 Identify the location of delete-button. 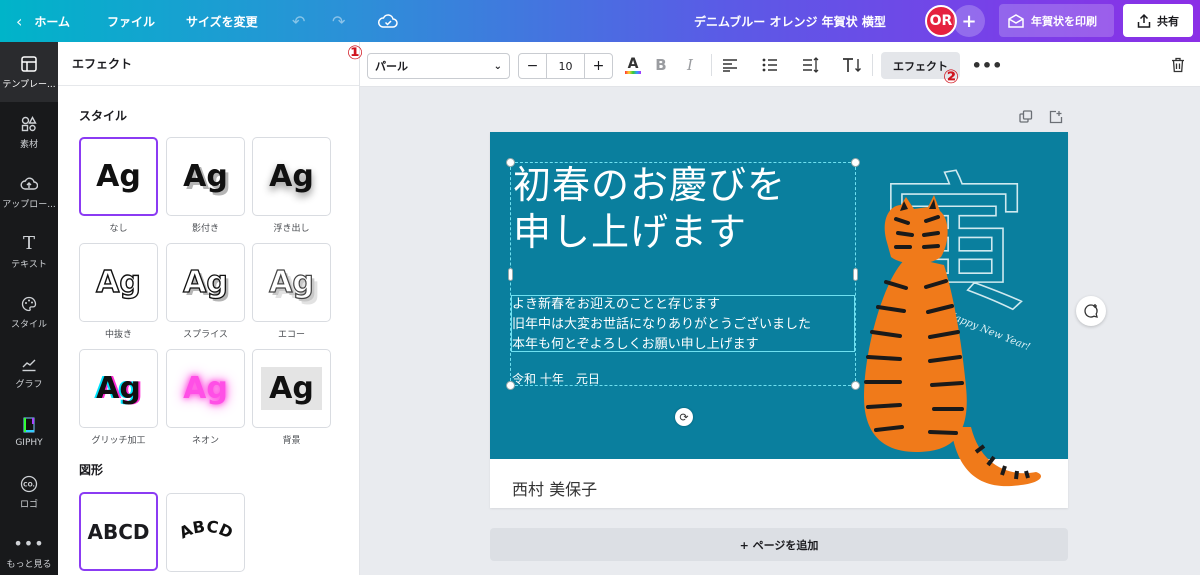
(1178, 65).